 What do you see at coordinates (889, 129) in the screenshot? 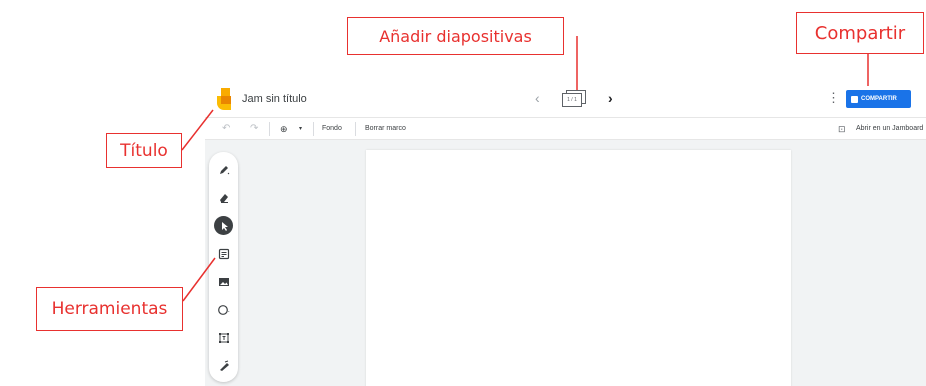
I see `open-in-jamboard-link: Abrir en un Jamboard` at bounding box center [889, 129].